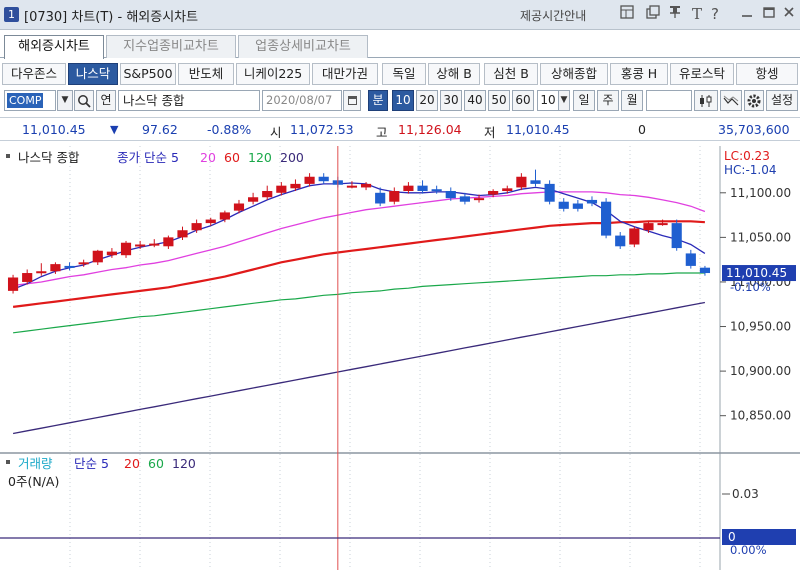 The image size is (800, 570). I want to click on minimize-icon, so click(747, 14).